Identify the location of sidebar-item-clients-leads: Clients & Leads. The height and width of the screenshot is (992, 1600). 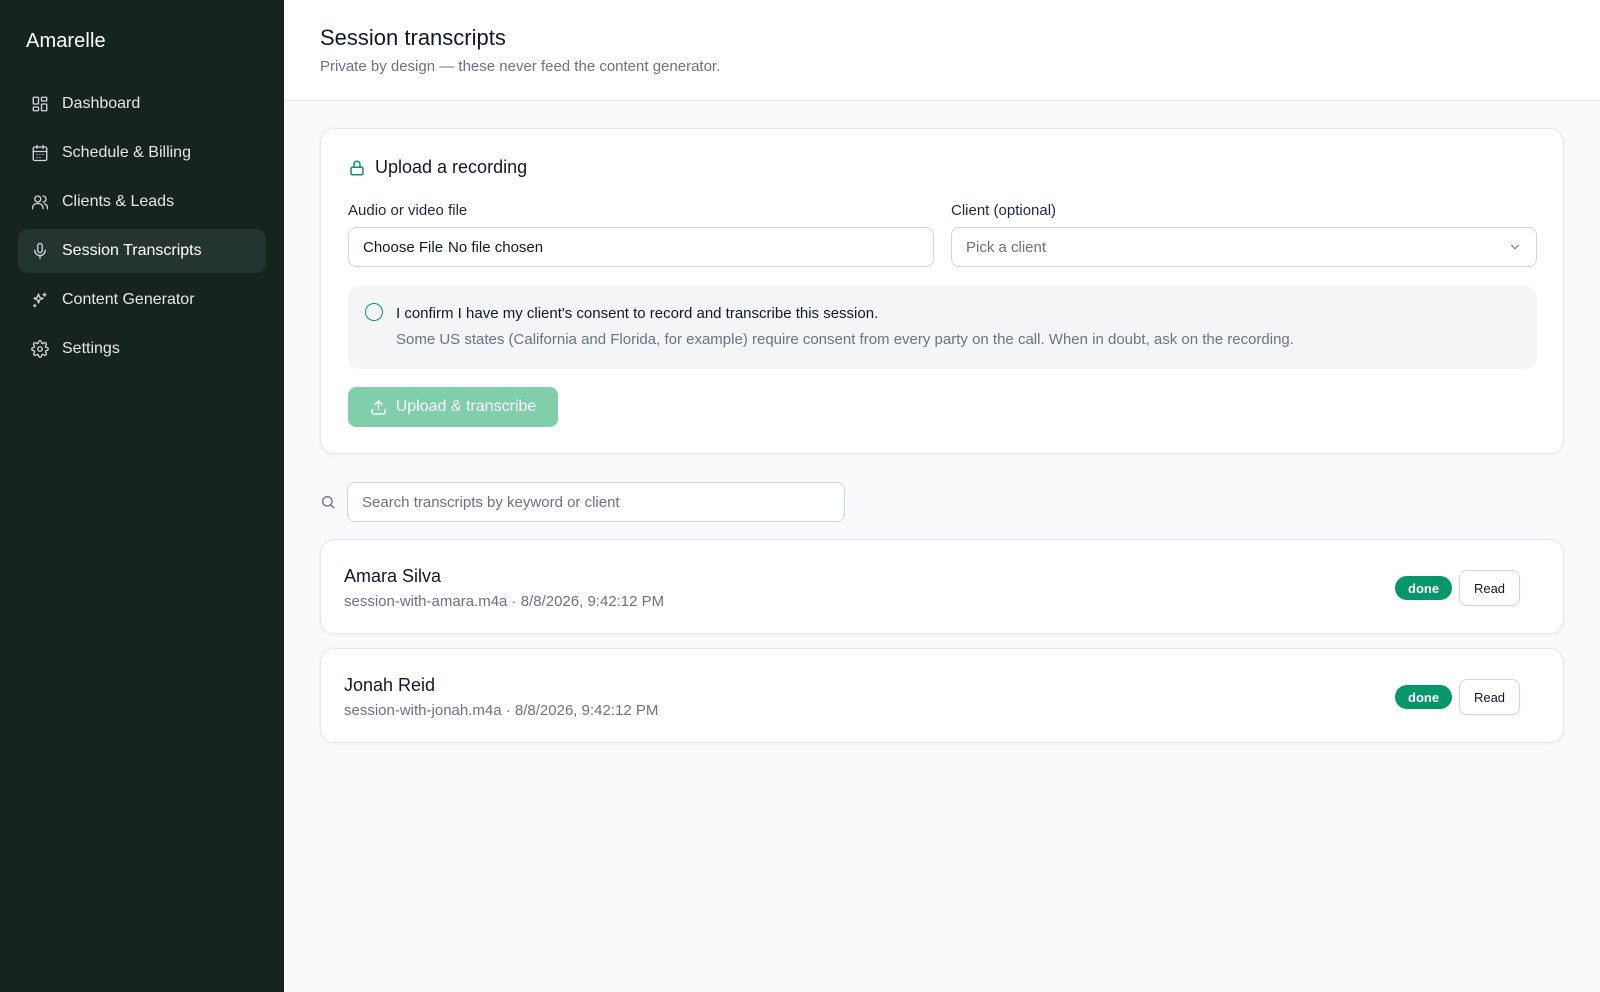
(142, 202).